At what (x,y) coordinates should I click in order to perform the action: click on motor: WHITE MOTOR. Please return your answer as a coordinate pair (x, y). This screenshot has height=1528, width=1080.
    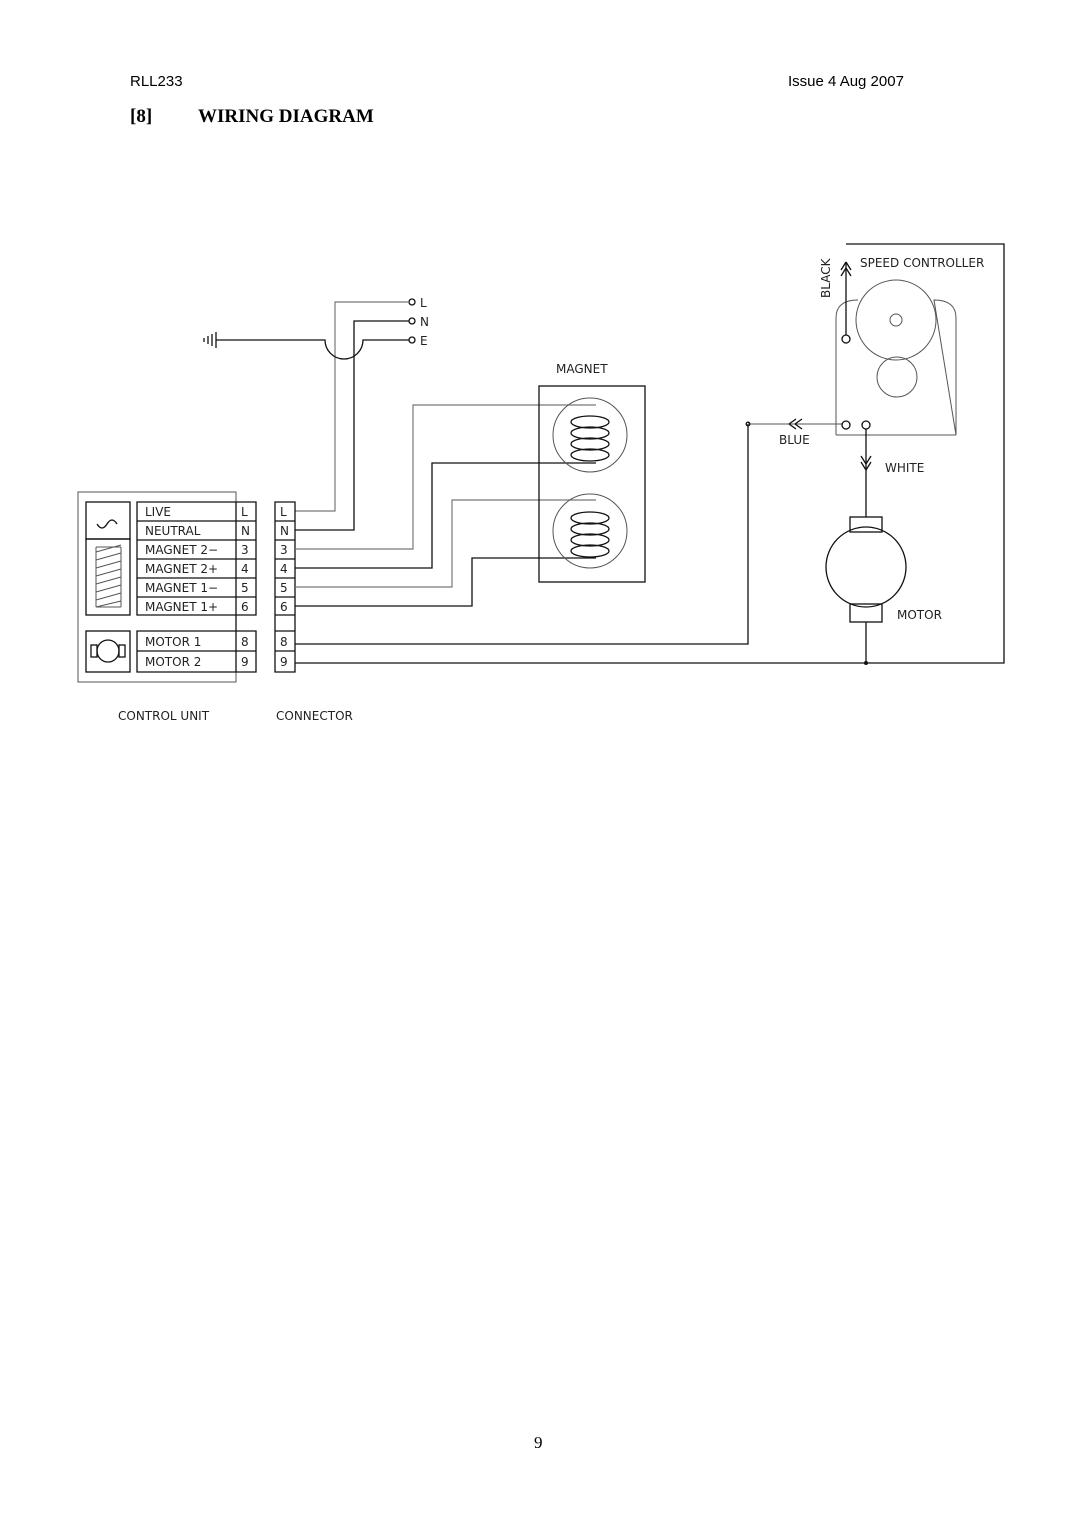
    Looking at the image, I should click on (883, 546).